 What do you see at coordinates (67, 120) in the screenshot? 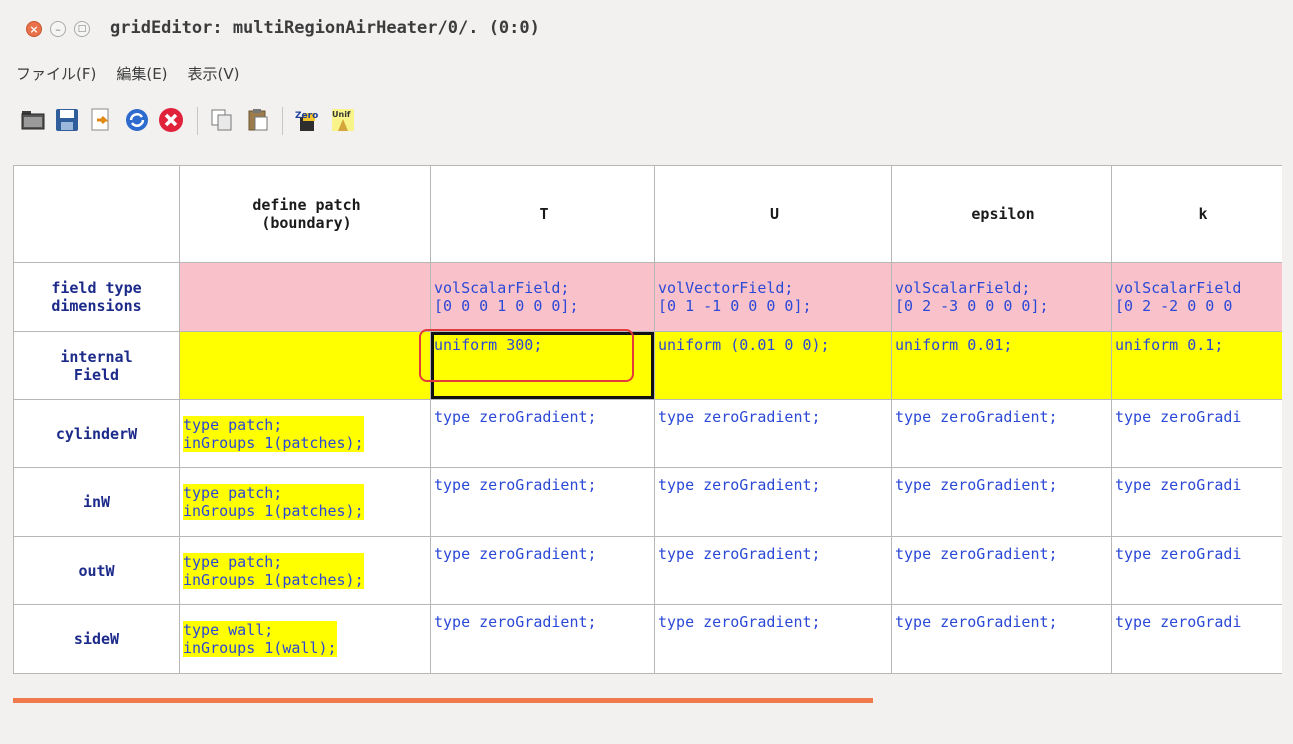
I see `save-icon` at bounding box center [67, 120].